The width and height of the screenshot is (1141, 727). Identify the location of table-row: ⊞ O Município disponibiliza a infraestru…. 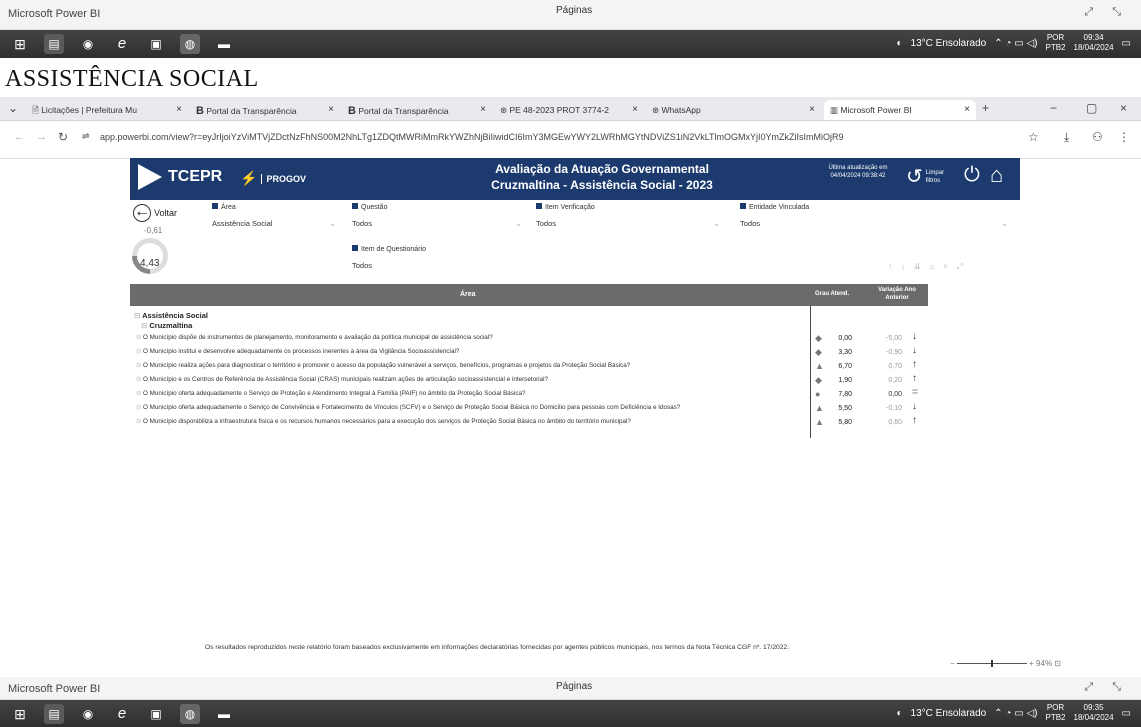
(383, 421).